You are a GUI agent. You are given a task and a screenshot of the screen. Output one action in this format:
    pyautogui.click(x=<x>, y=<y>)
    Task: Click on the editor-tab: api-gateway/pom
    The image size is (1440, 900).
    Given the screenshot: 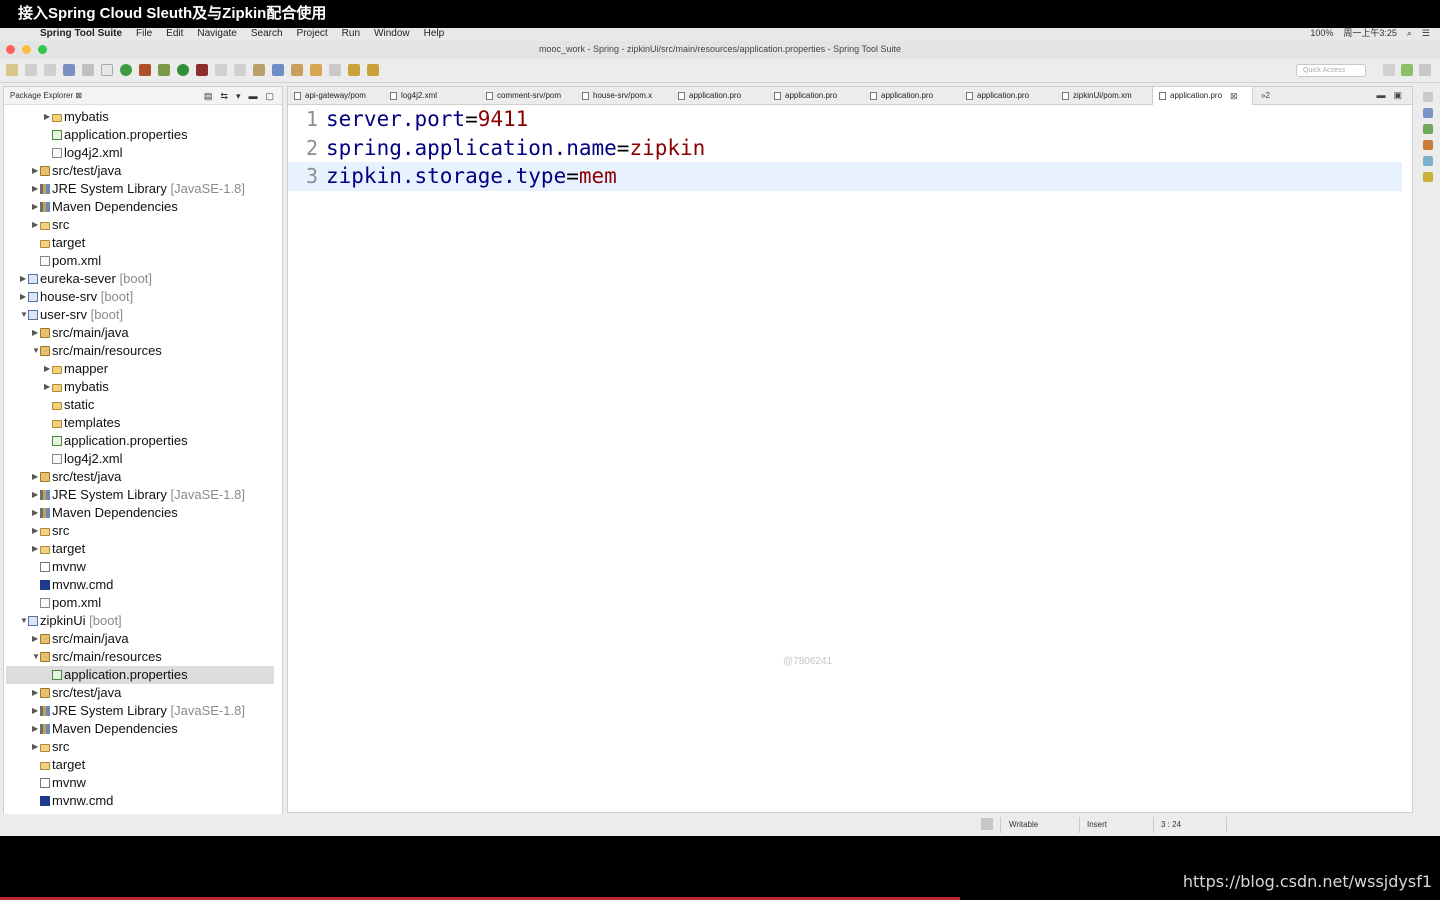 What is the action you would take?
    pyautogui.click(x=336, y=96)
    